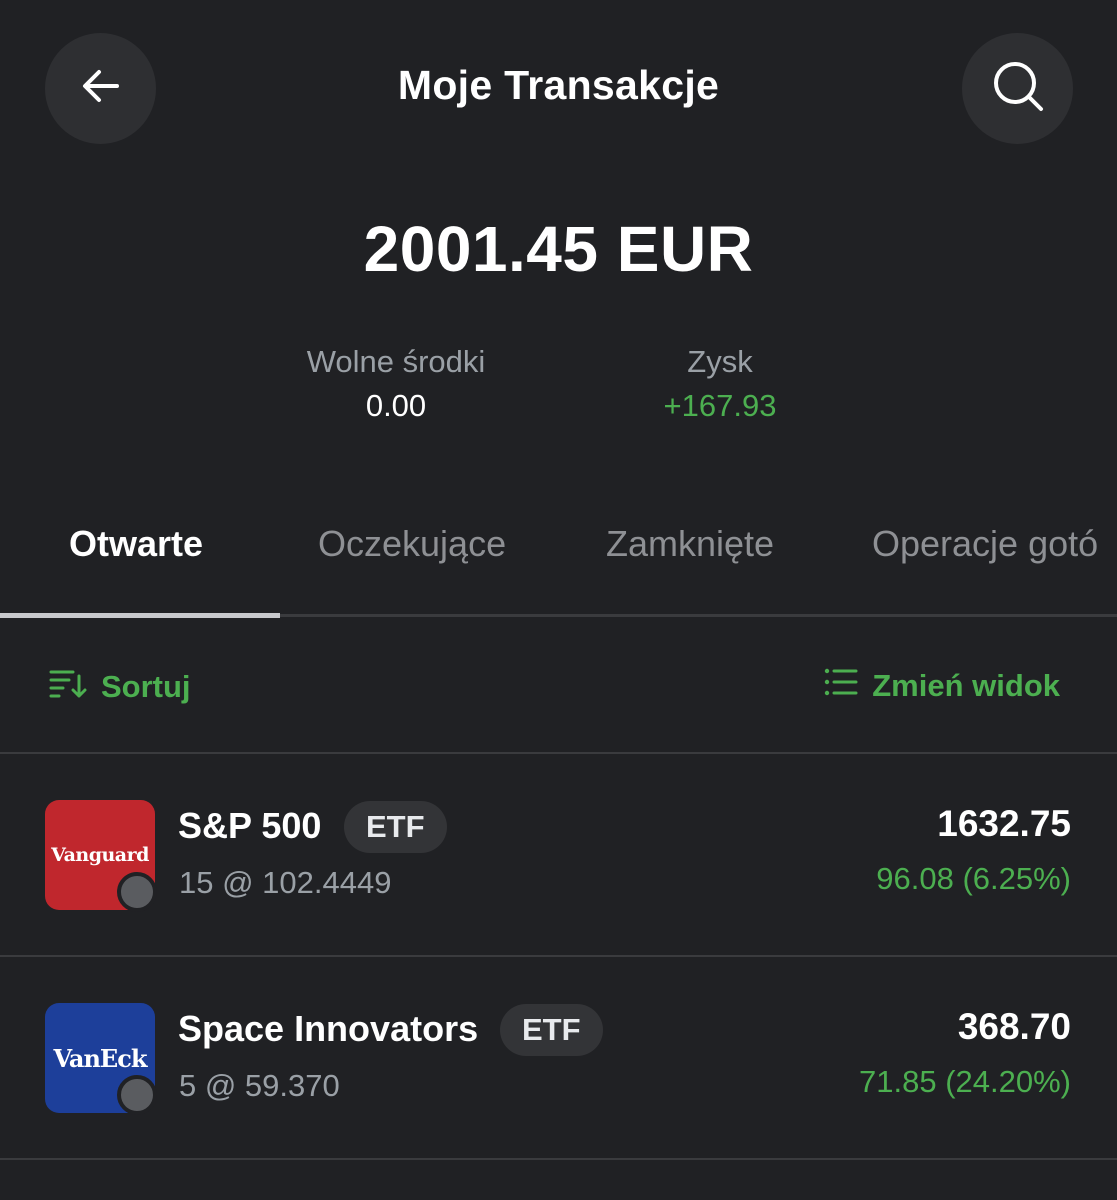 Image resolution: width=1117 pixels, height=1200 pixels. I want to click on free-funds-label: Wolne środki, so click(396, 361).